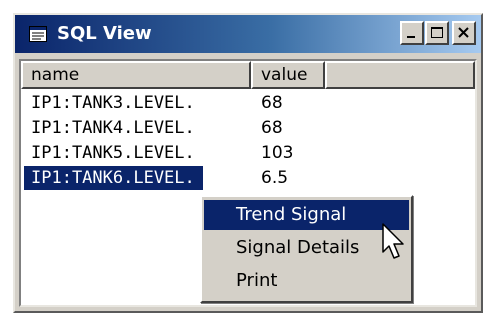  What do you see at coordinates (104, 33) in the screenshot?
I see `window-title: SQL View` at bounding box center [104, 33].